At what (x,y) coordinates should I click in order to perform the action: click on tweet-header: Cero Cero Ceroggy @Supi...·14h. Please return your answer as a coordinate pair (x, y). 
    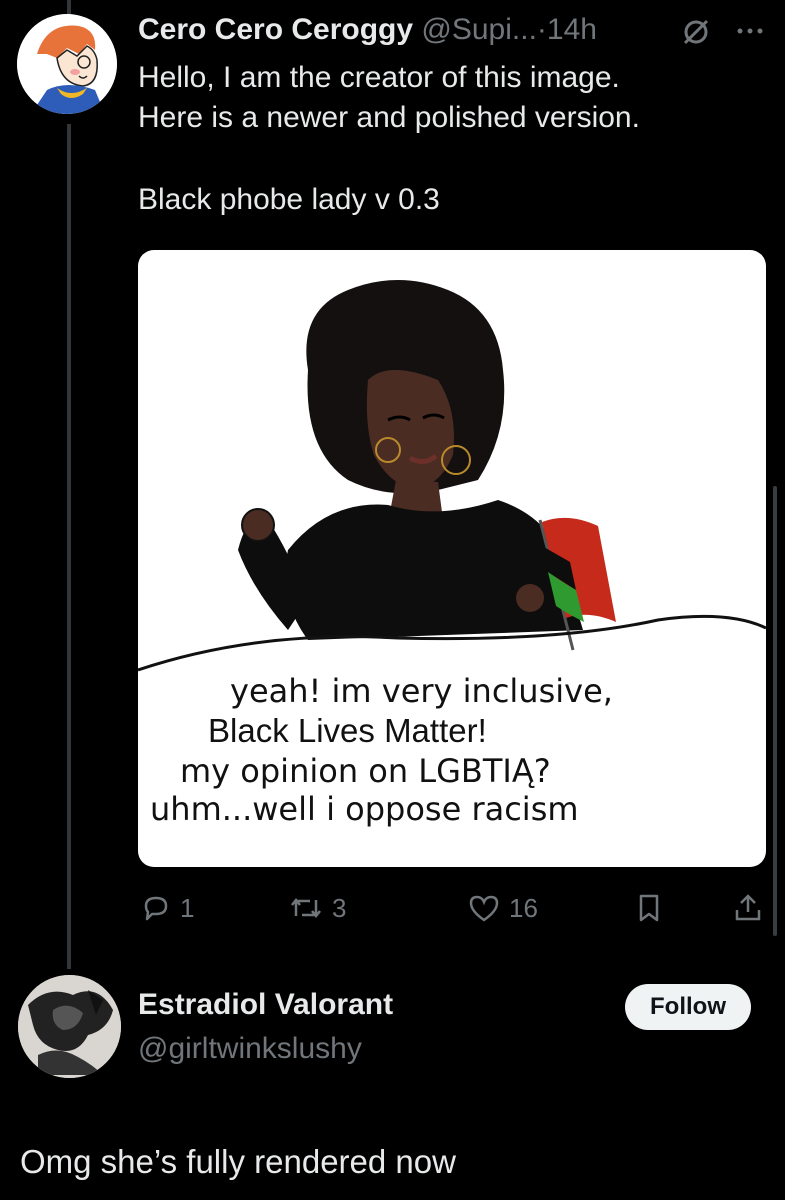
    Looking at the image, I should click on (367, 30).